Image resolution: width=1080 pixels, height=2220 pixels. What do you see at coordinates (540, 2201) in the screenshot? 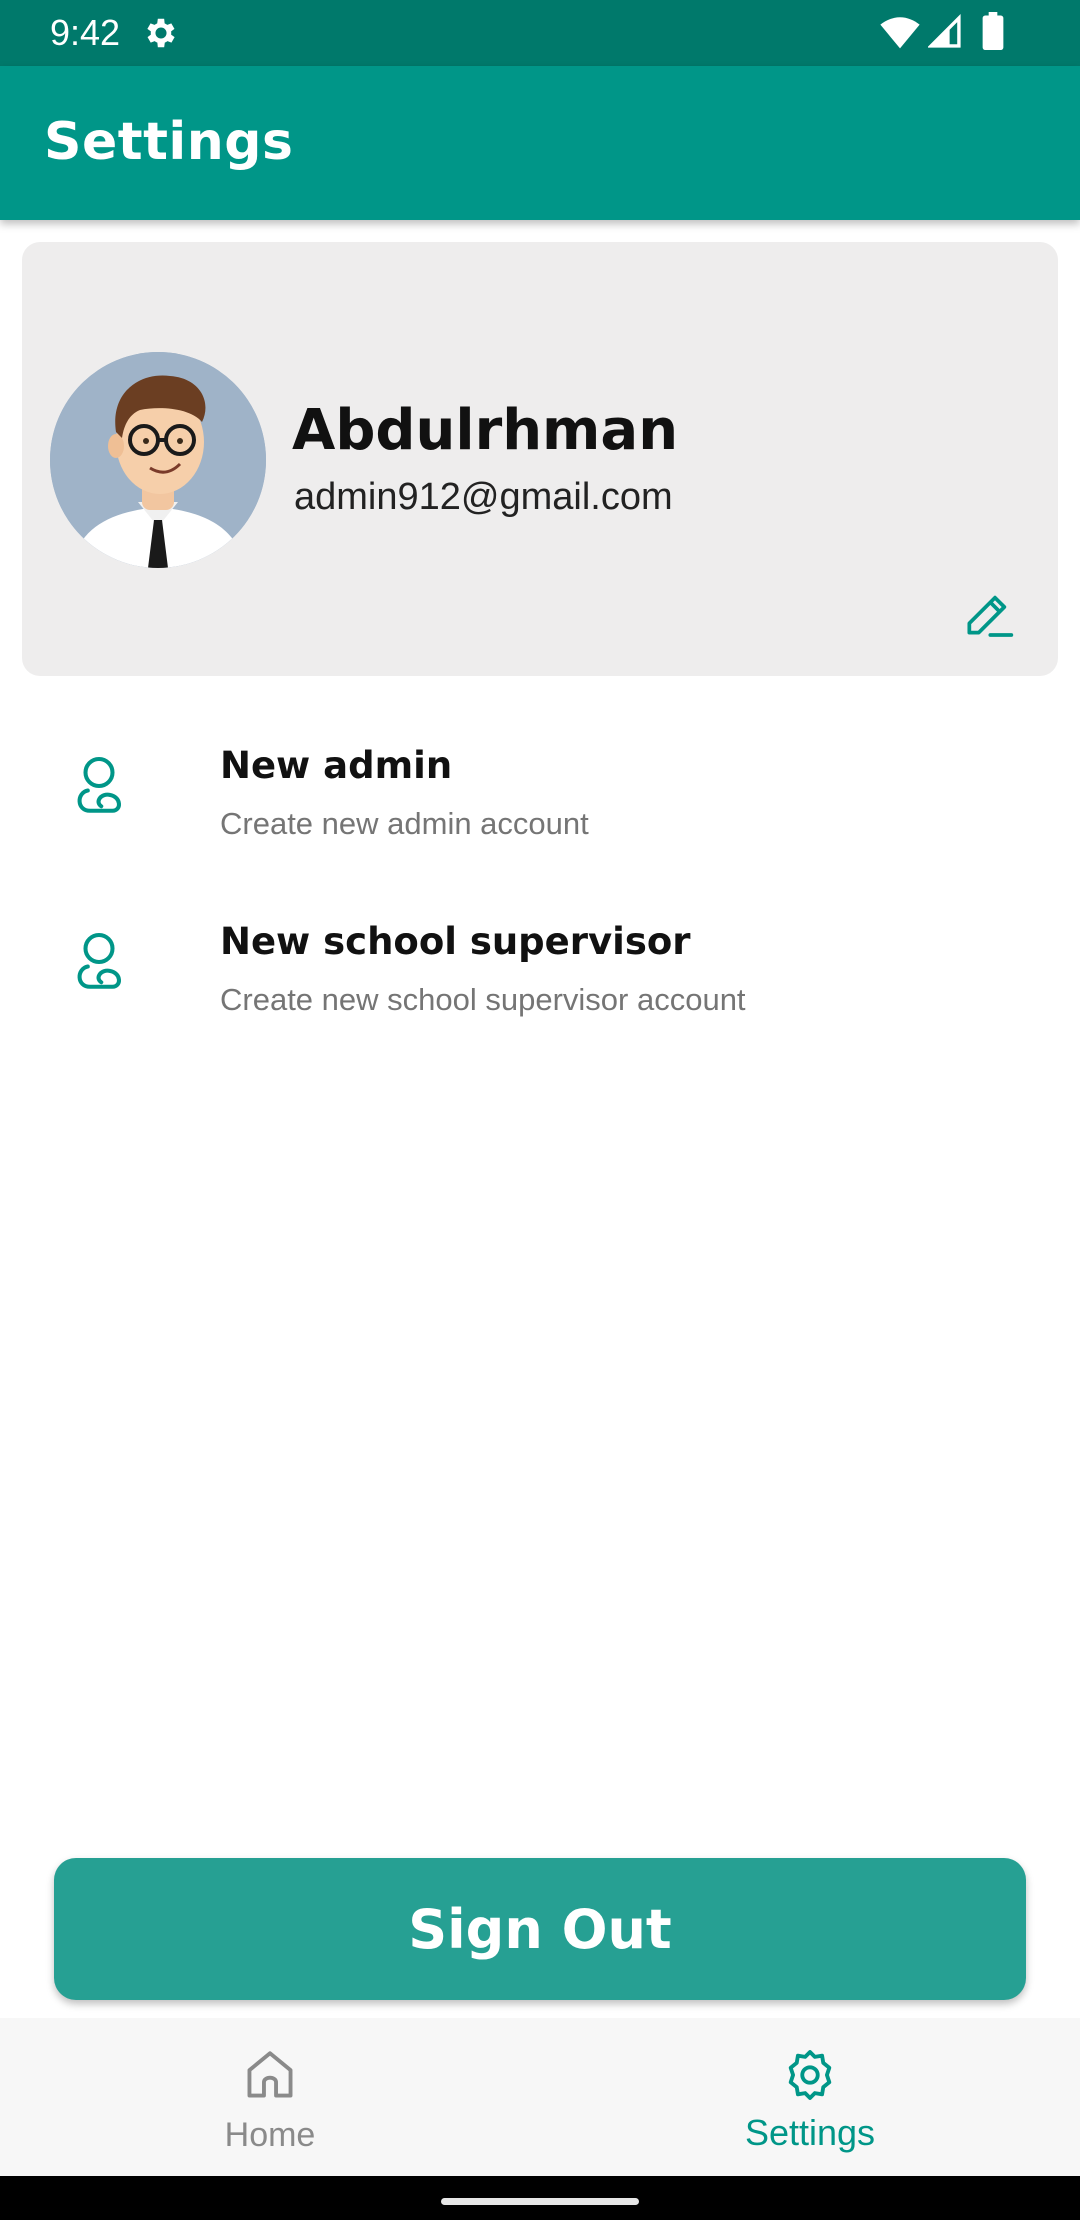
I see `gesture-home-handle` at bounding box center [540, 2201].